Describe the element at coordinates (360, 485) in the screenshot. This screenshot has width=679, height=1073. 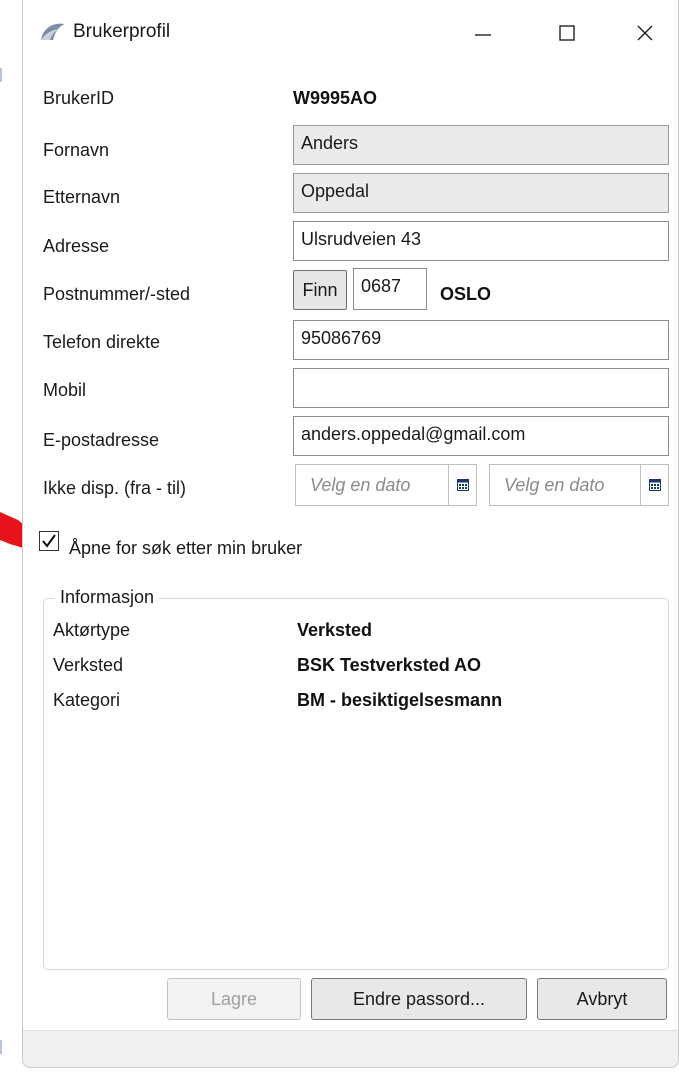
I see `date-from-placeholder: Velg en dato` at that location.